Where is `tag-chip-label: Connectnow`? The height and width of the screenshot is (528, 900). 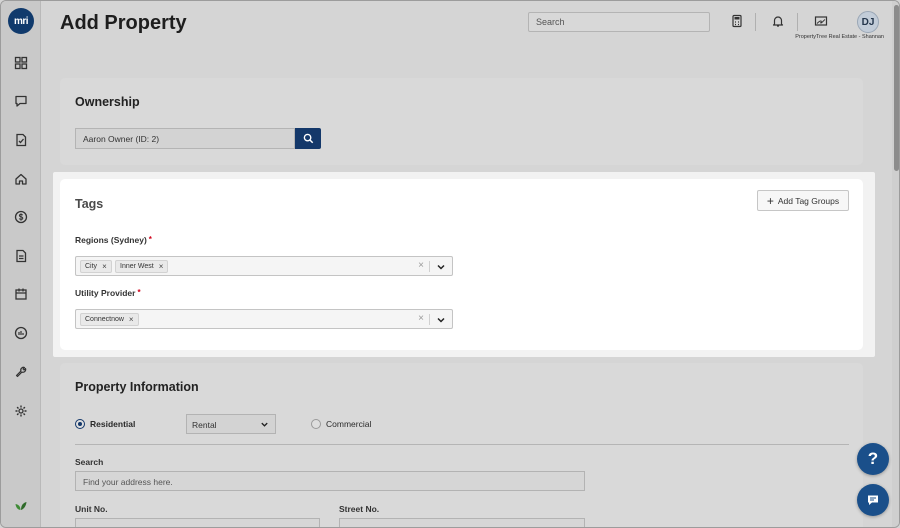
tag-chip-label: Connectnow is located at coordinates (104, 319).